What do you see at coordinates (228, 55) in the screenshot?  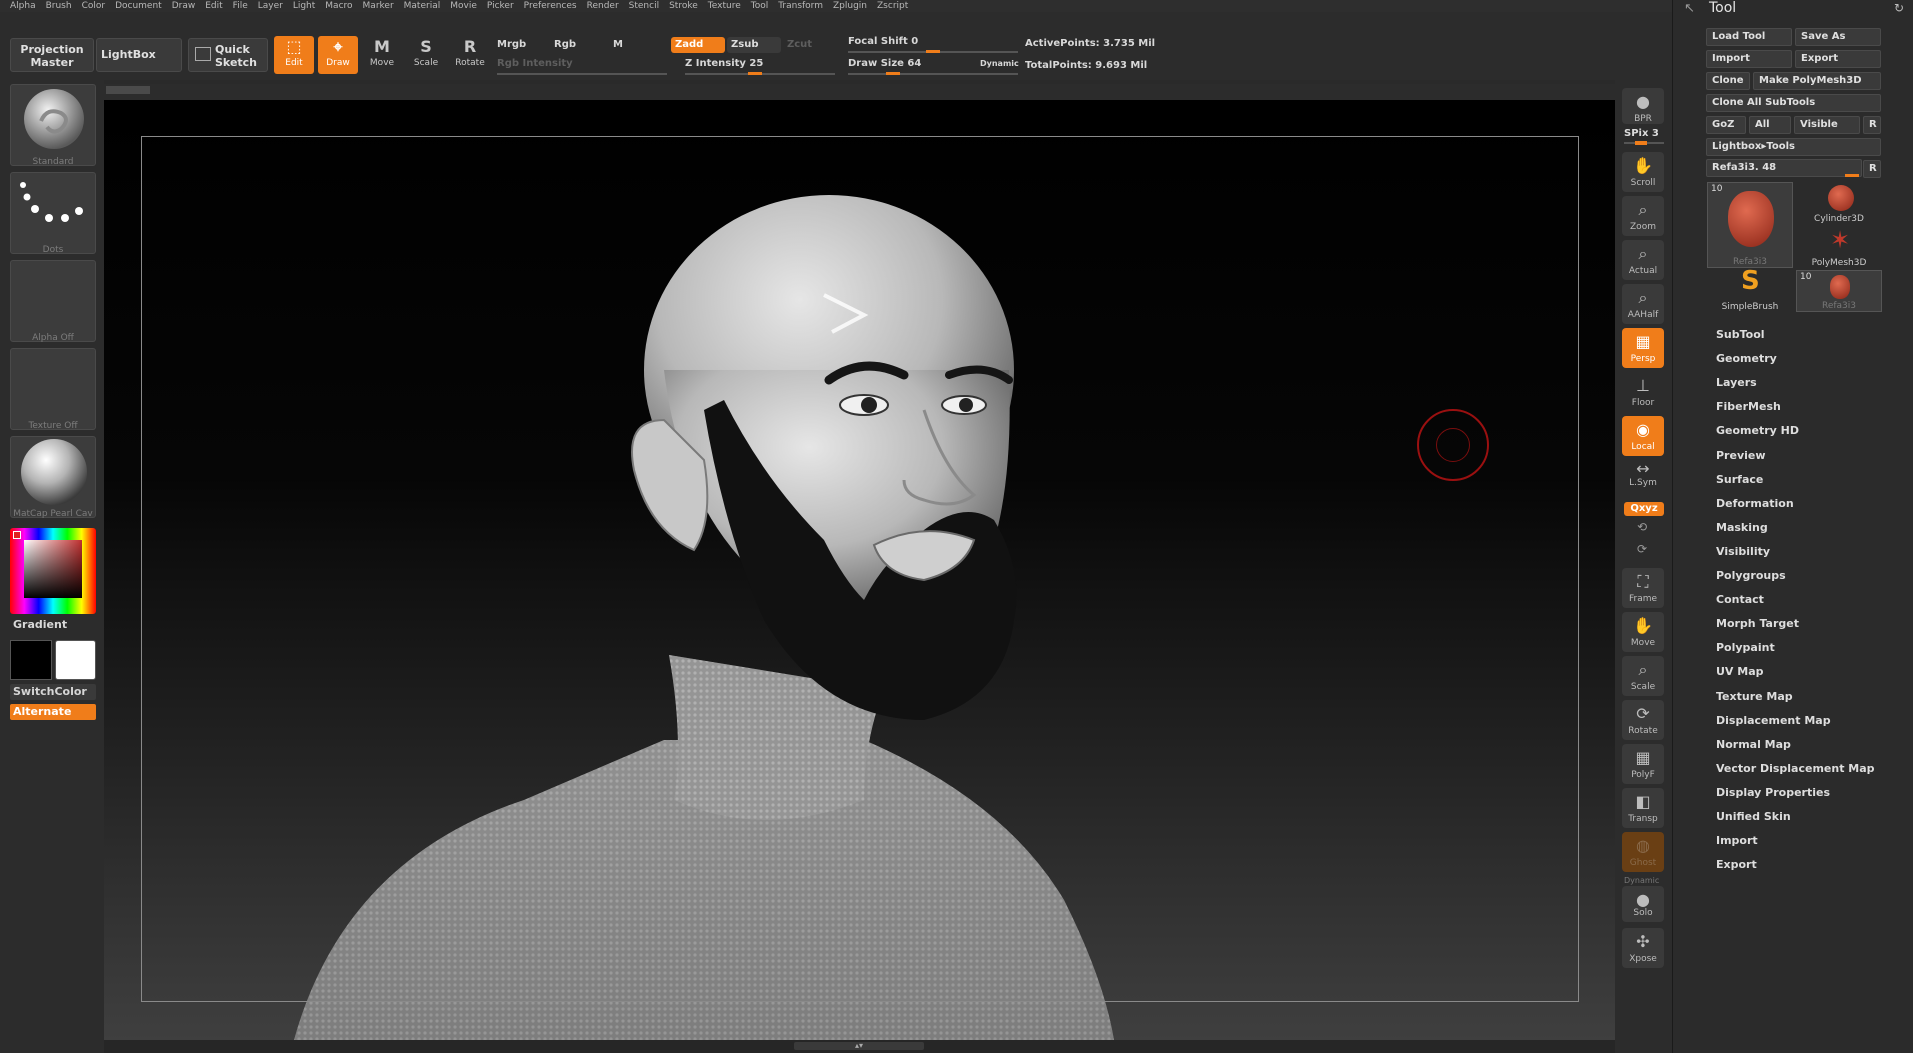 I see `quick-sketch-button: Quick Sketch` at bounding box center [228, 55].